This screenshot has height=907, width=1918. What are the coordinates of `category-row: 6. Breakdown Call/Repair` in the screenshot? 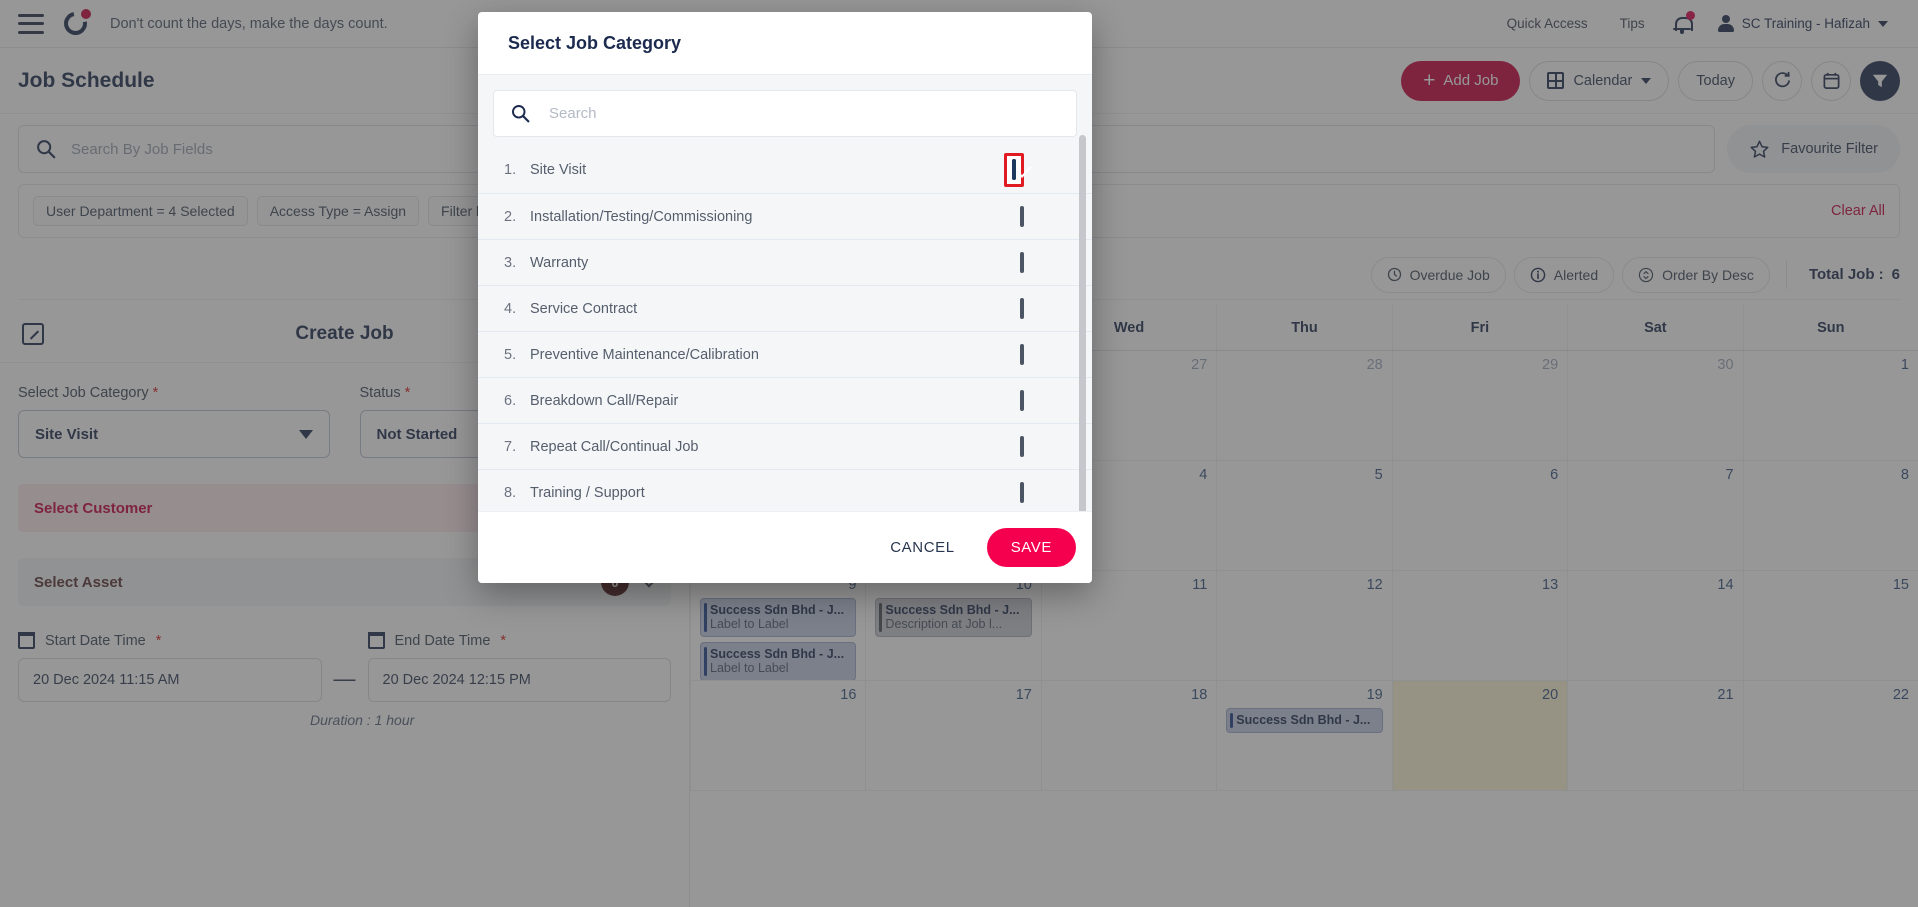 It's located at (785, 400).